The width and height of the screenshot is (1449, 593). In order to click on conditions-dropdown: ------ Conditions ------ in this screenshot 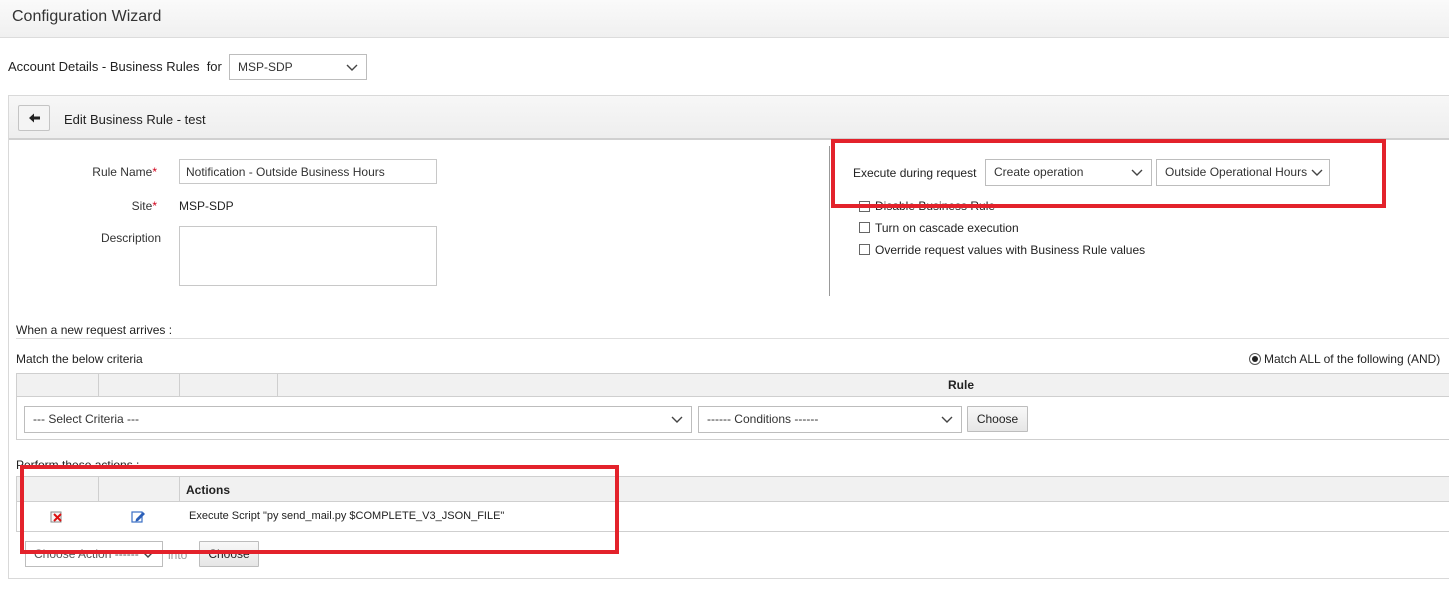, I will do `click(830, 419)`.